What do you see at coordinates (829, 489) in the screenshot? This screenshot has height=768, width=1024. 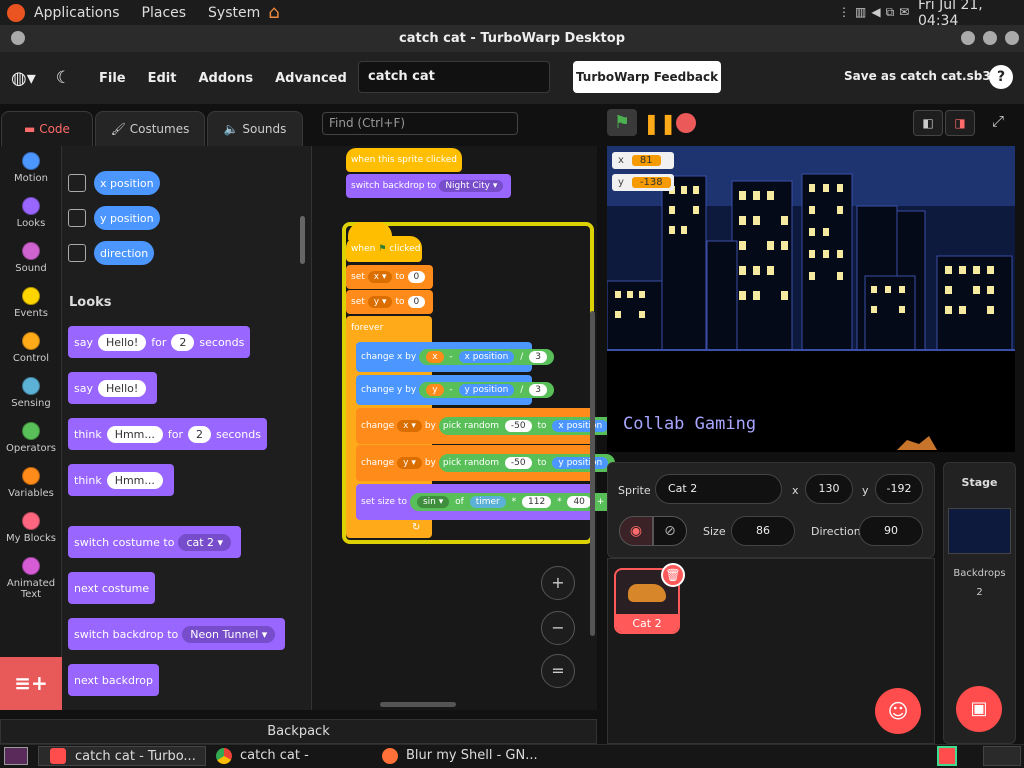 I see `x-input: 130` at bounding box center [829, 489].